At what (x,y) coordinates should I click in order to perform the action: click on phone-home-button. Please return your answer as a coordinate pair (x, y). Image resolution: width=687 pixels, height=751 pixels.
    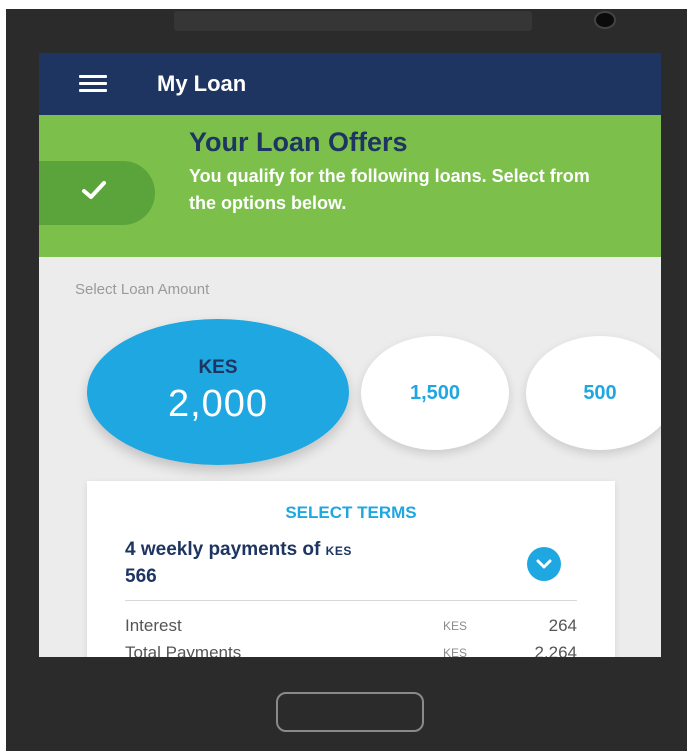
    Looking at the image, I should click on (350, 712).